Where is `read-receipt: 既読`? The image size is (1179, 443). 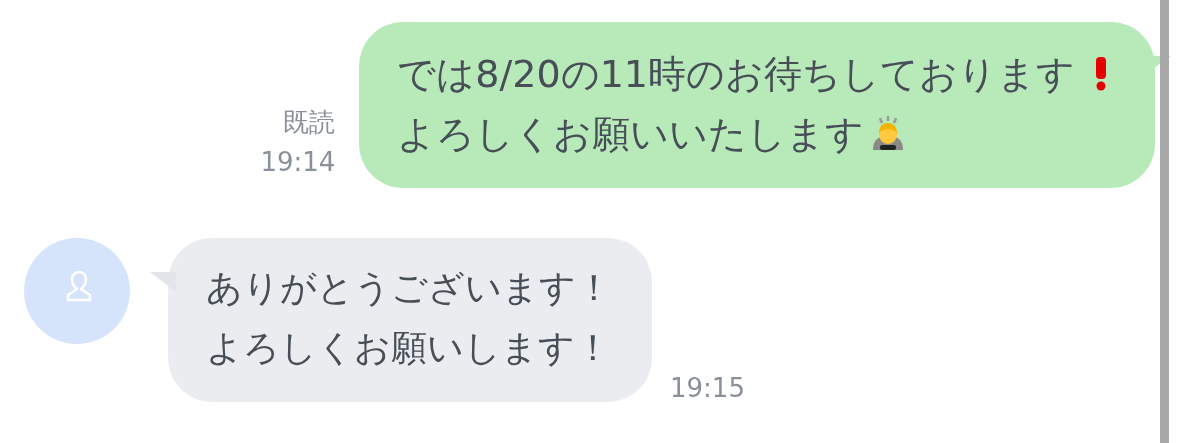 read-receipt: 既読 is located at coordinates (309, 122).